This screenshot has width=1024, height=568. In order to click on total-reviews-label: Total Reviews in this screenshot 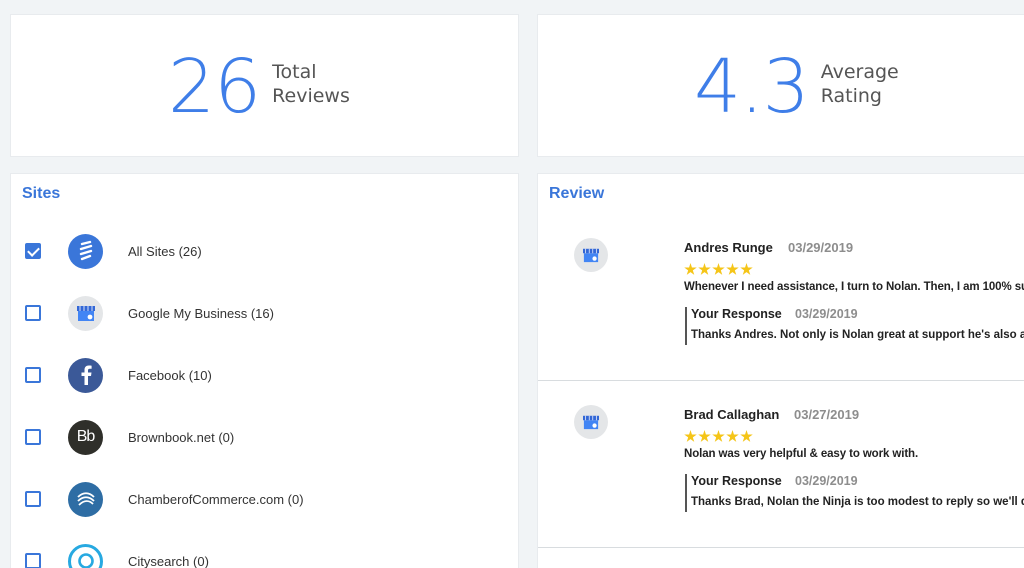, I will do `click(311, 84)`.